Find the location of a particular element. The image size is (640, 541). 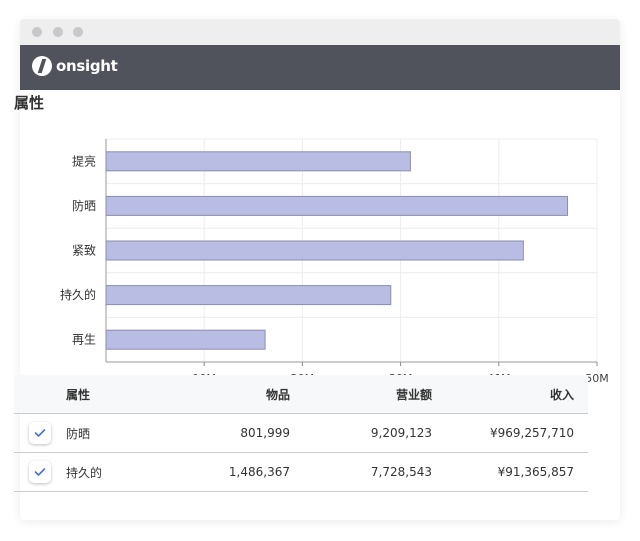

cell-income: ¥969,257,710 is located at coordinates (532, 433).